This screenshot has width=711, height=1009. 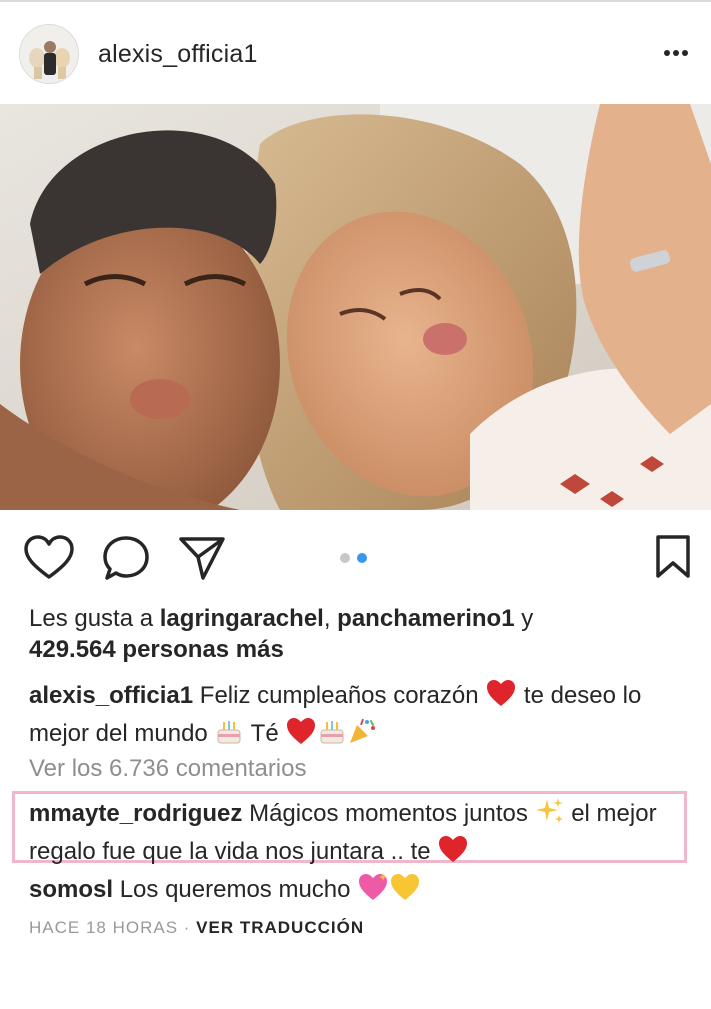 I want to click on paper-plane-icon, so click(x=202, y=558).